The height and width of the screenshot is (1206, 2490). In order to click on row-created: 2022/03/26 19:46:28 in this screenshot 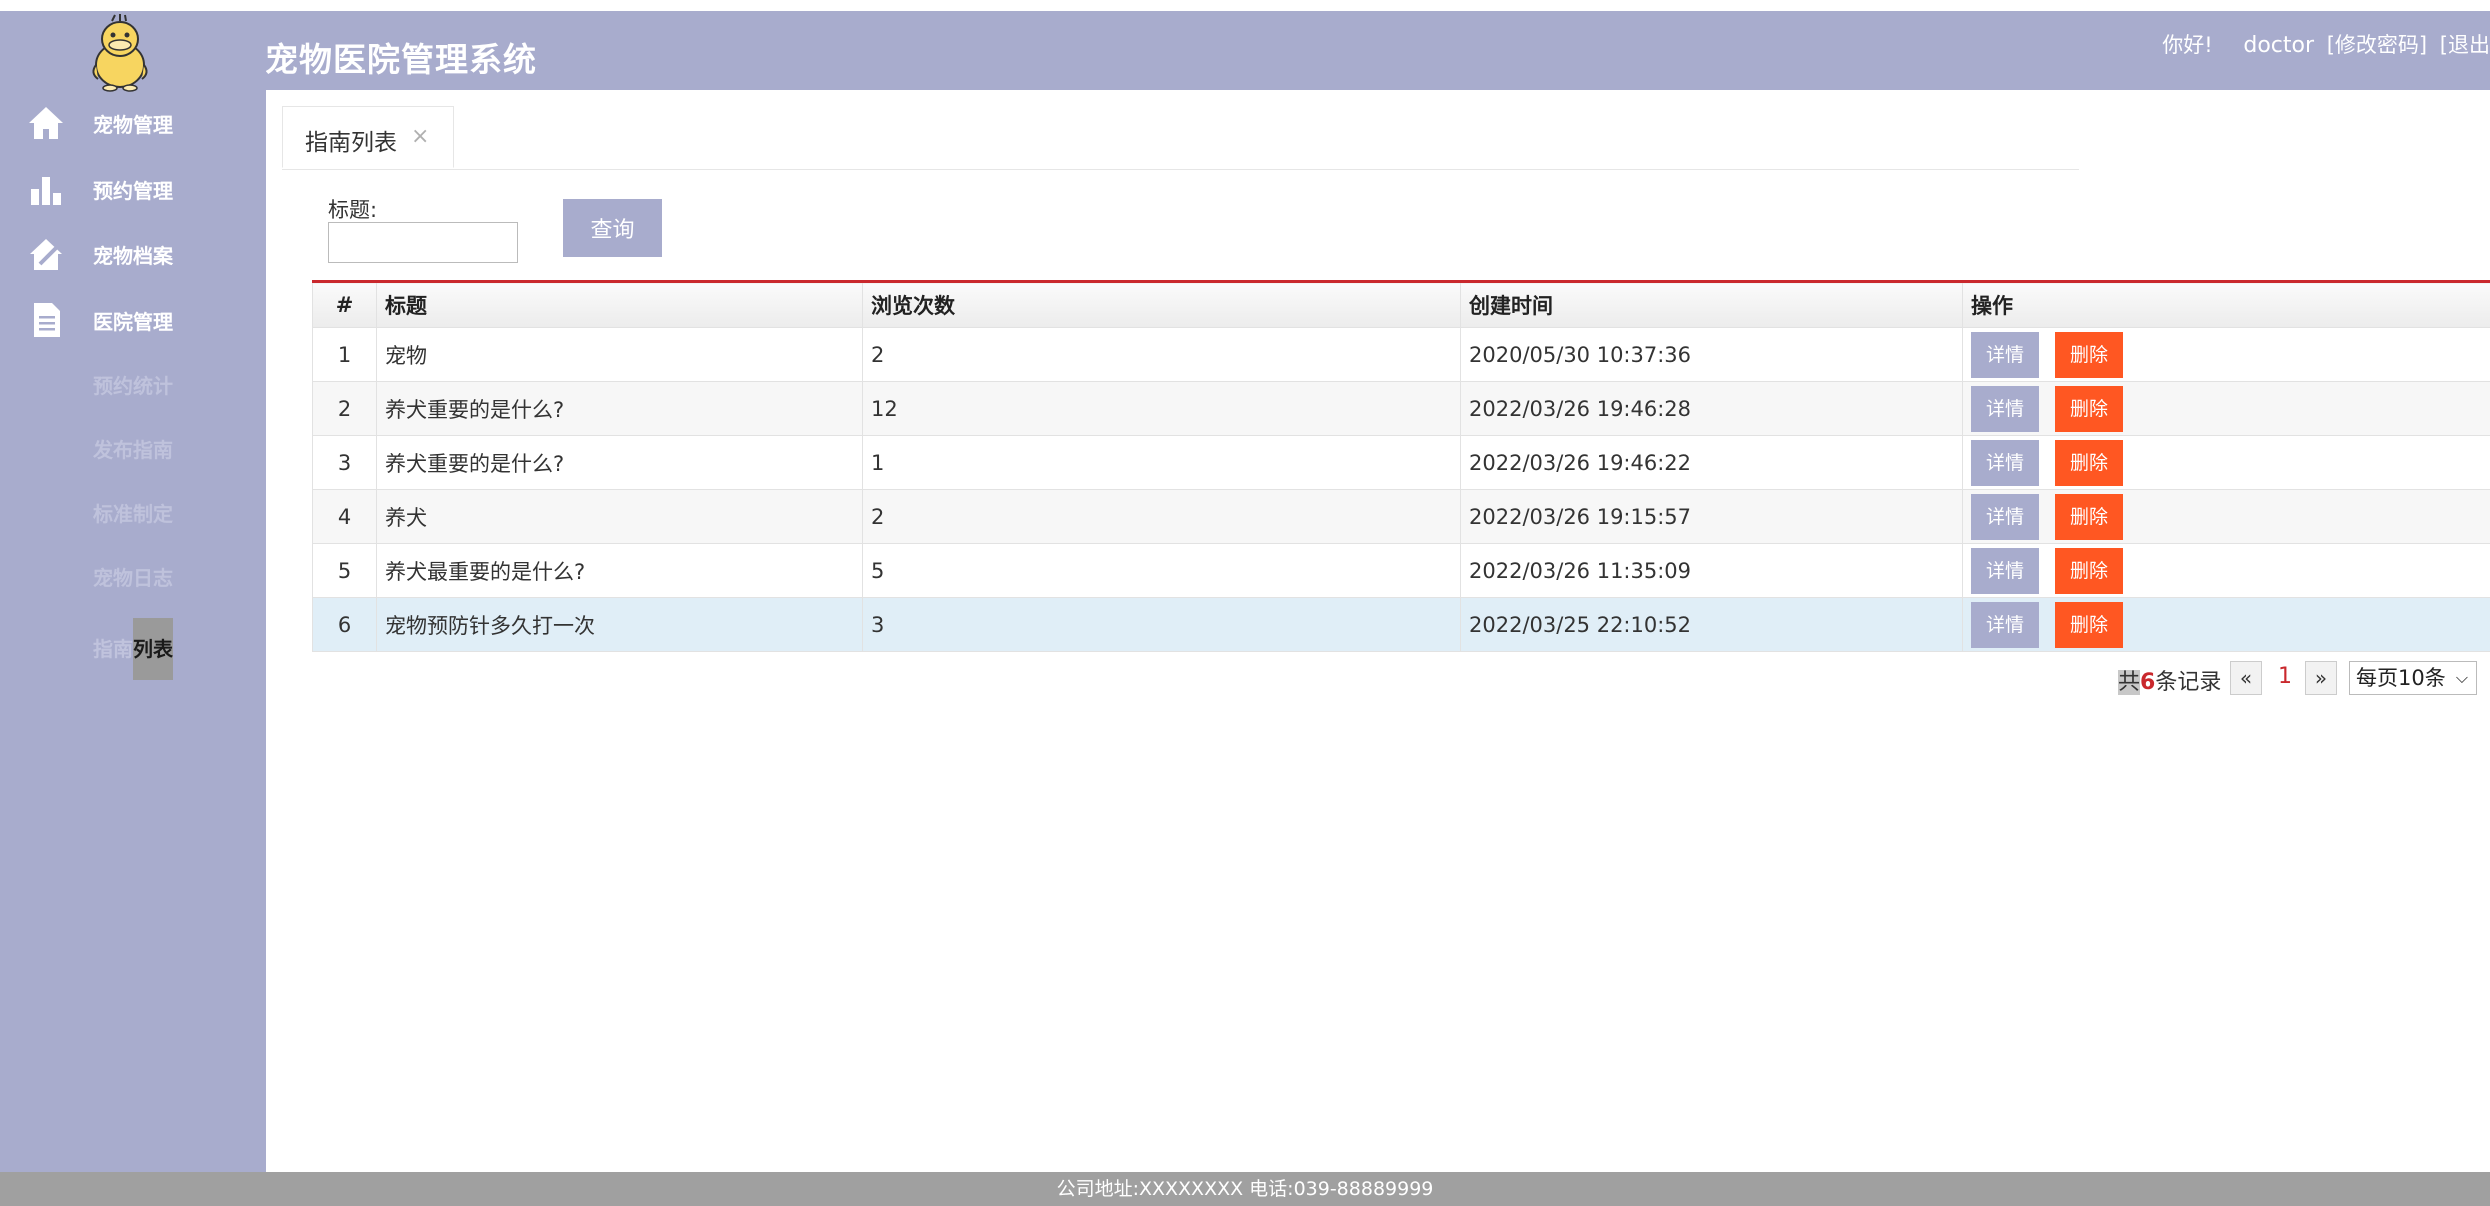, I will do `click(1711, 408)`.